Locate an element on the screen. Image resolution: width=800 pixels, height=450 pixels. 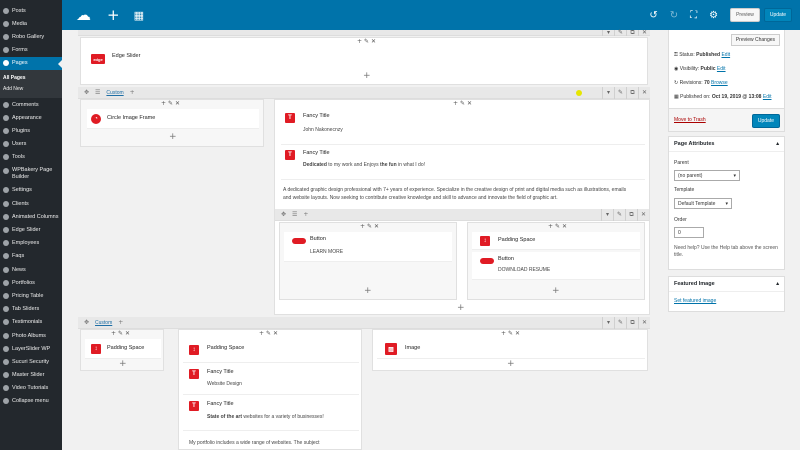
preview-changes-button: Preview Changes is located at coordinates (755, 40).